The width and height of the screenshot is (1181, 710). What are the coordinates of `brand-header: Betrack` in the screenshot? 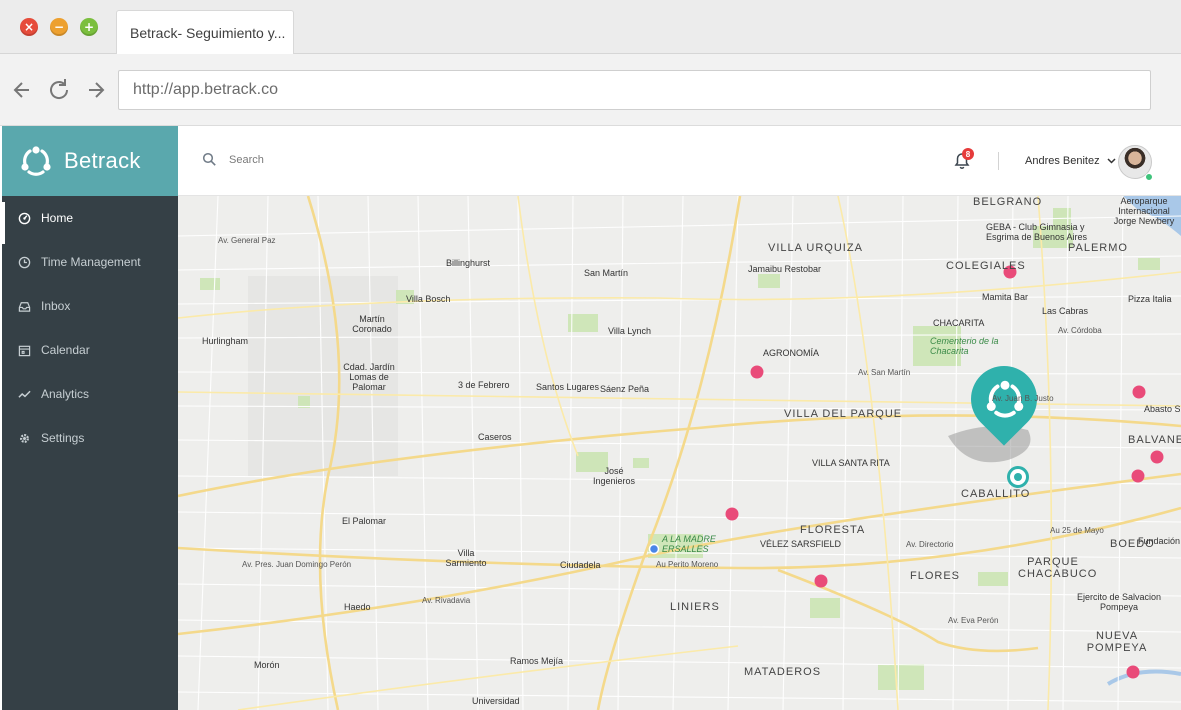 It's located at (90, 161).